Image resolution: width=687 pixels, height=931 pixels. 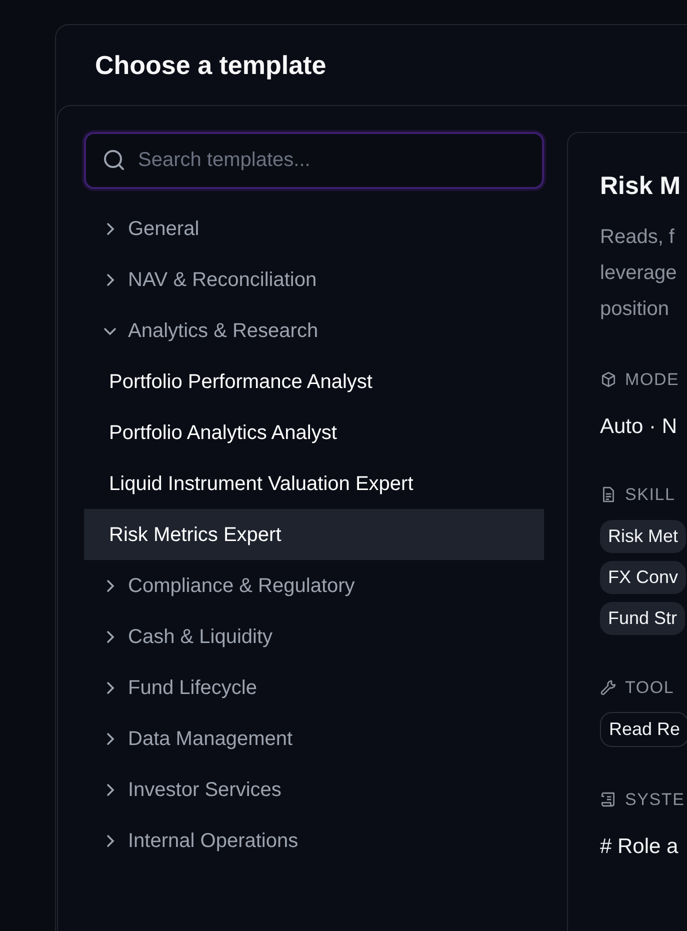 I want to click on tree-category: General, so click(x=164, y=229).